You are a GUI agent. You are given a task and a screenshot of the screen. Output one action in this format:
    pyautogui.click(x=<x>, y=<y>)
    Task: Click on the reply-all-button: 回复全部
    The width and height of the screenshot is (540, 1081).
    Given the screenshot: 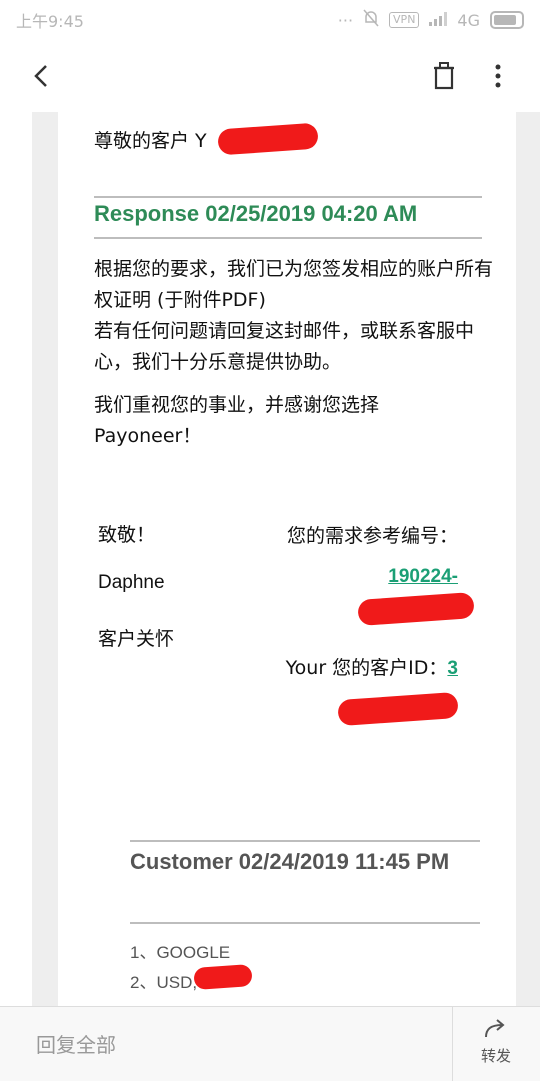 What is the action you would take?
    pyautogui.click(x=76, y=1043)
    